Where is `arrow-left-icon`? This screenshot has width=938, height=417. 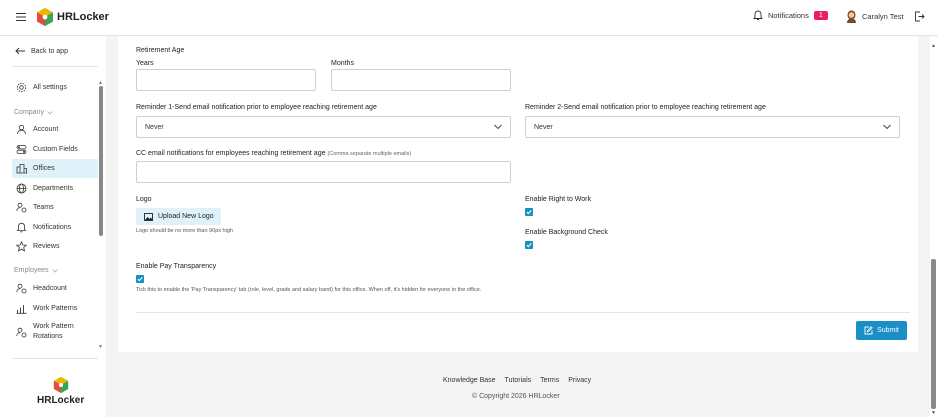
arrow-left-icon is located at coordinates (20, 51).